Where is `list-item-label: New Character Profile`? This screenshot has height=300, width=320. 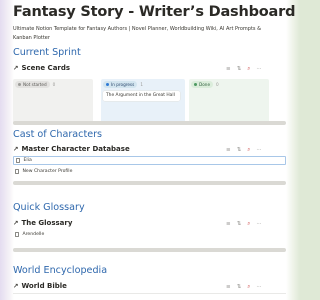 list-item-label: New Character Profile is located at coordinates (47, 171).